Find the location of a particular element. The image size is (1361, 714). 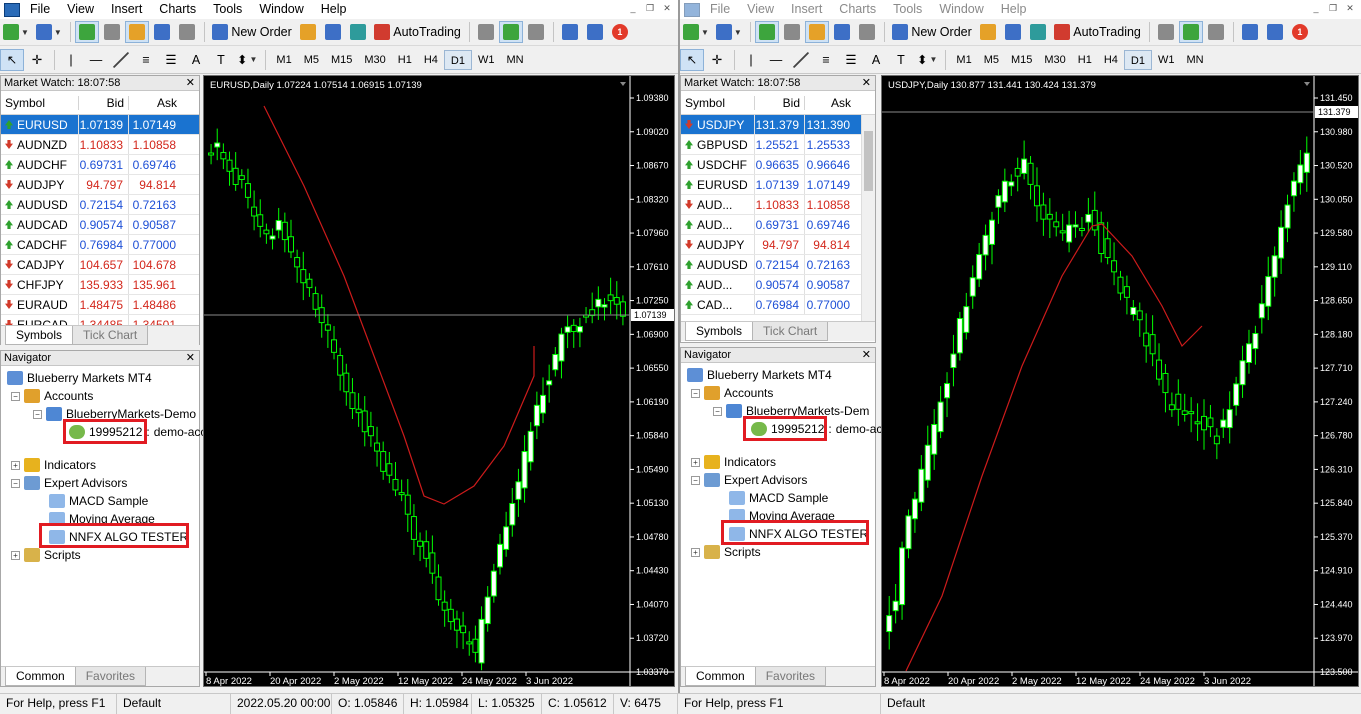

col-ask: Ask is located at coordinates (155, 103).